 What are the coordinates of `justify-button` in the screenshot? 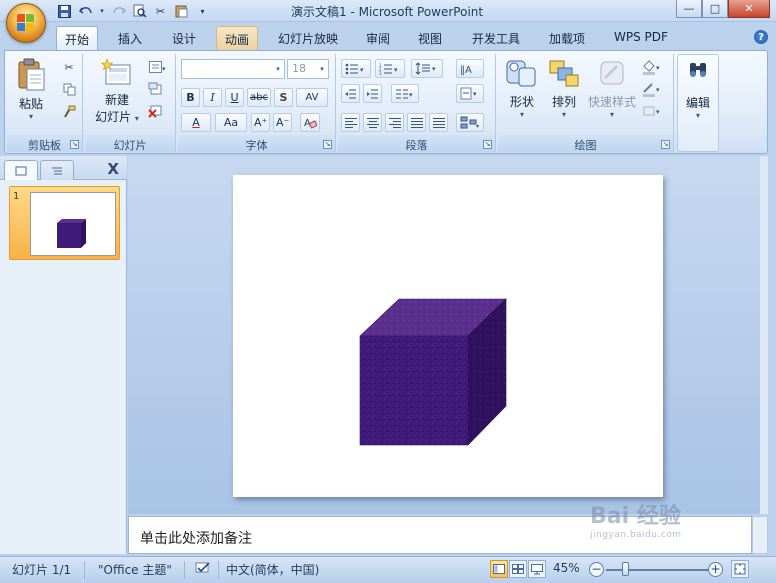 It's located at (416, 122).